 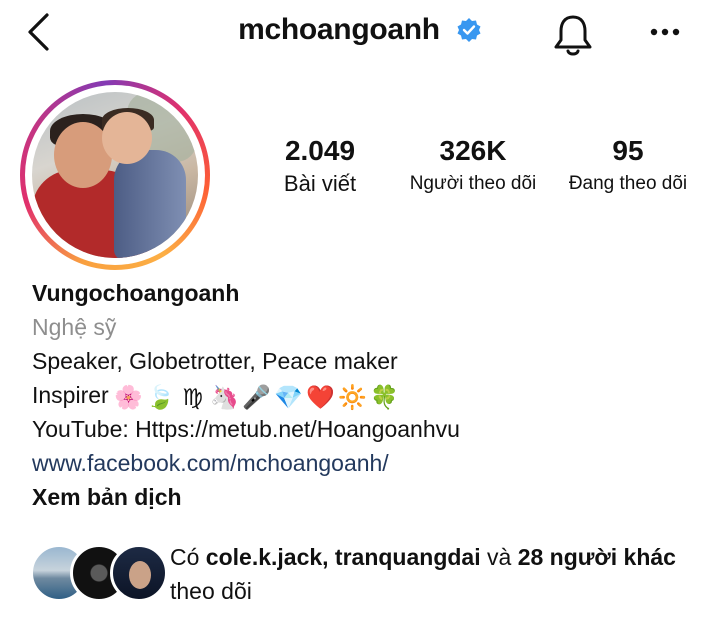 What do you see at coordinates (150, 204) in the screenshot?
I see `avatar-child-body` at bounding box center [150, 204].